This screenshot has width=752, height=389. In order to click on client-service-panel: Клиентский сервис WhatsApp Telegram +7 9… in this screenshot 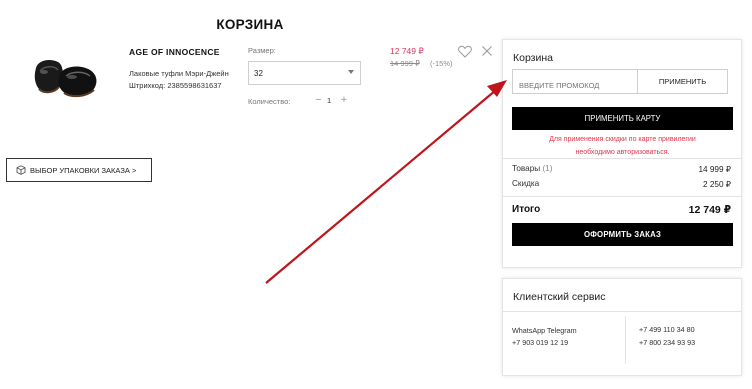, I will do `click(622, 327)`.